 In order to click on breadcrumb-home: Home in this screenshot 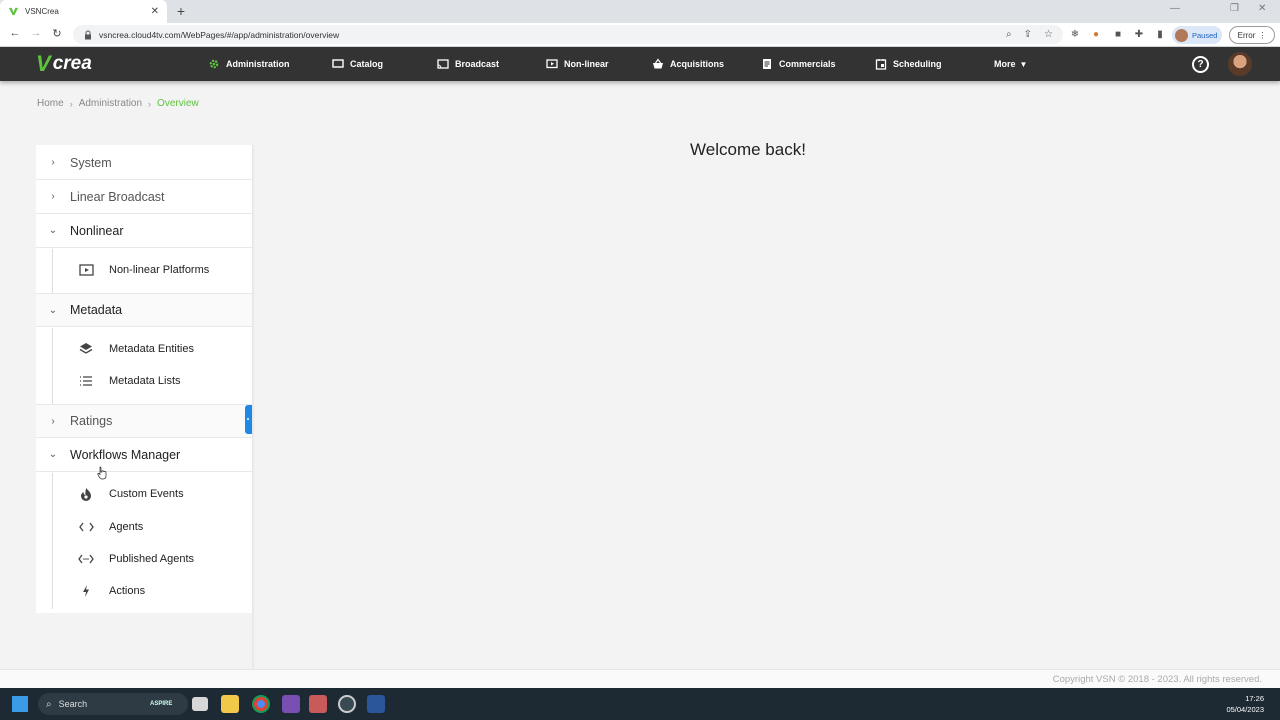, I will do `click(50, 103)`.